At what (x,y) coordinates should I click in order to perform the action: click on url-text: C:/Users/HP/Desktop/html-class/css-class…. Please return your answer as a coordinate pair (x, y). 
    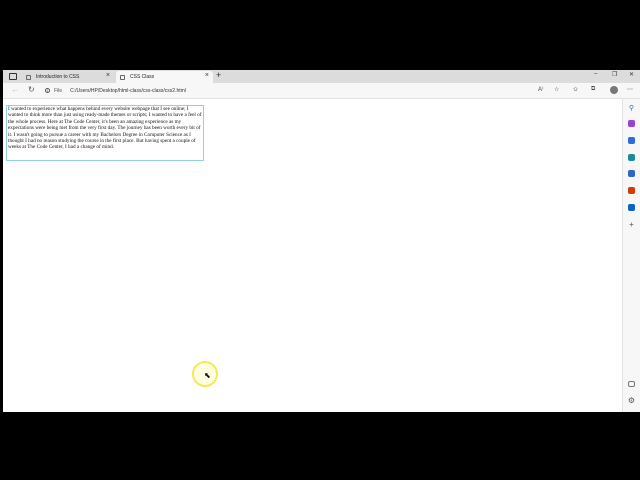
    Looking at the image, I should click on (128, 91).